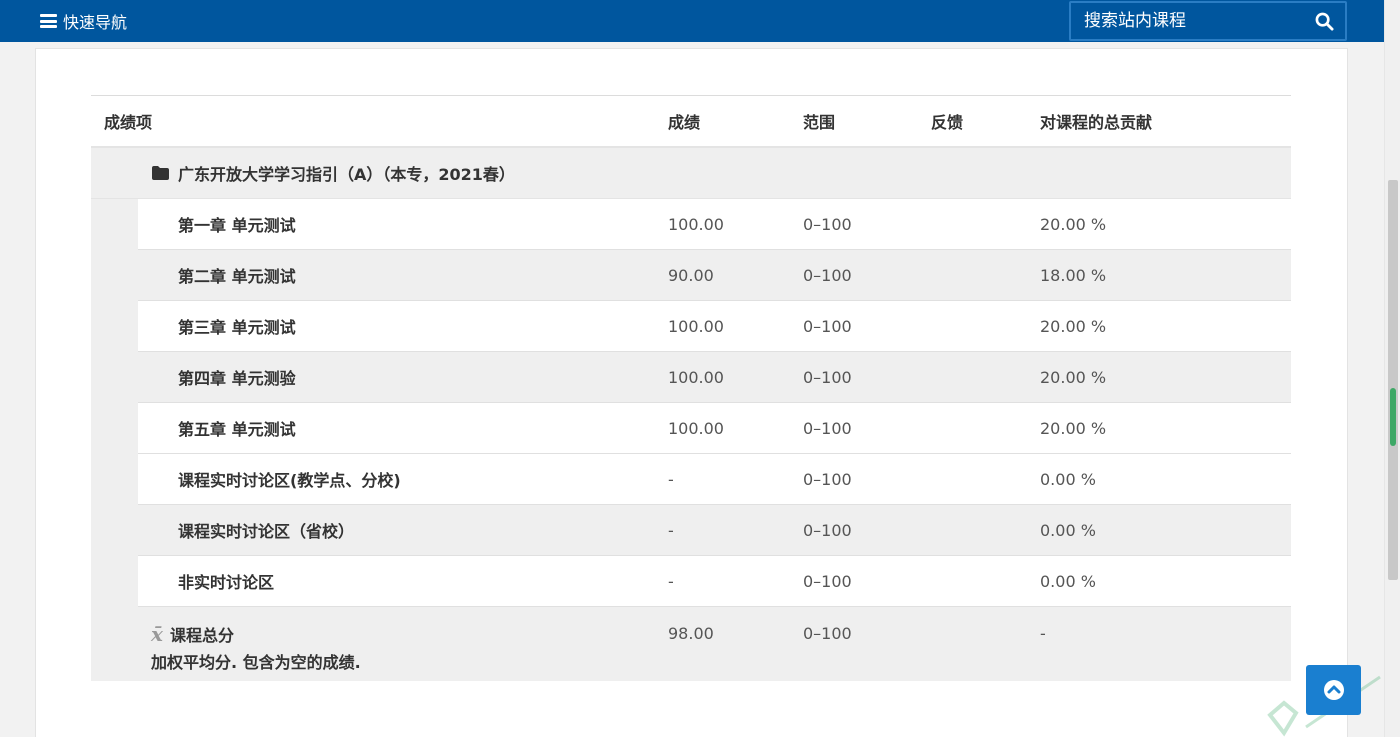 This screenshot has width=1400, height=737. What do you see at coordinates (256, 662) in the screenshot?
I see `course-total-note: 加权平均分. 包含为空的成绩.` at bounding box center [256, 662].